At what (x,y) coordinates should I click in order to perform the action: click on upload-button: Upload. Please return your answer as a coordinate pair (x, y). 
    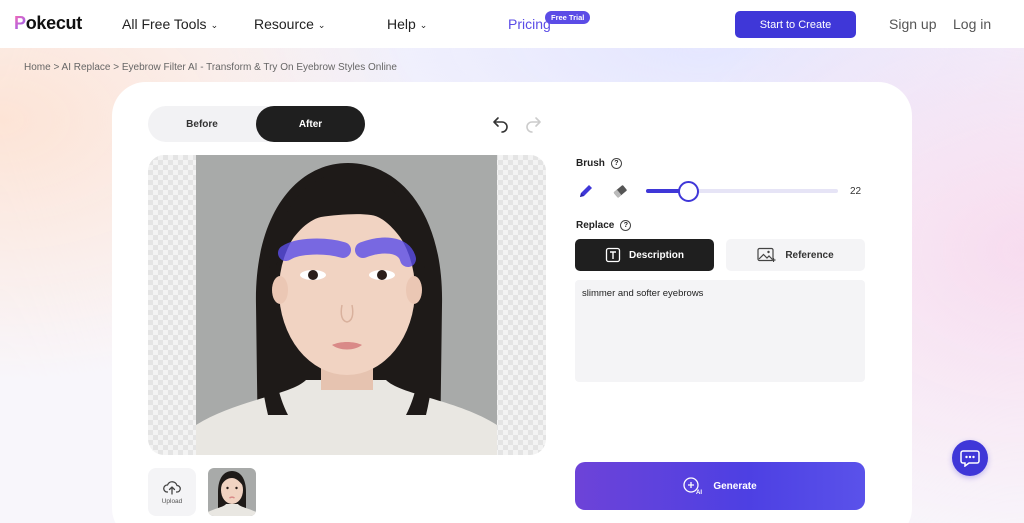
    Looking at the image, I should click on (172, 492).